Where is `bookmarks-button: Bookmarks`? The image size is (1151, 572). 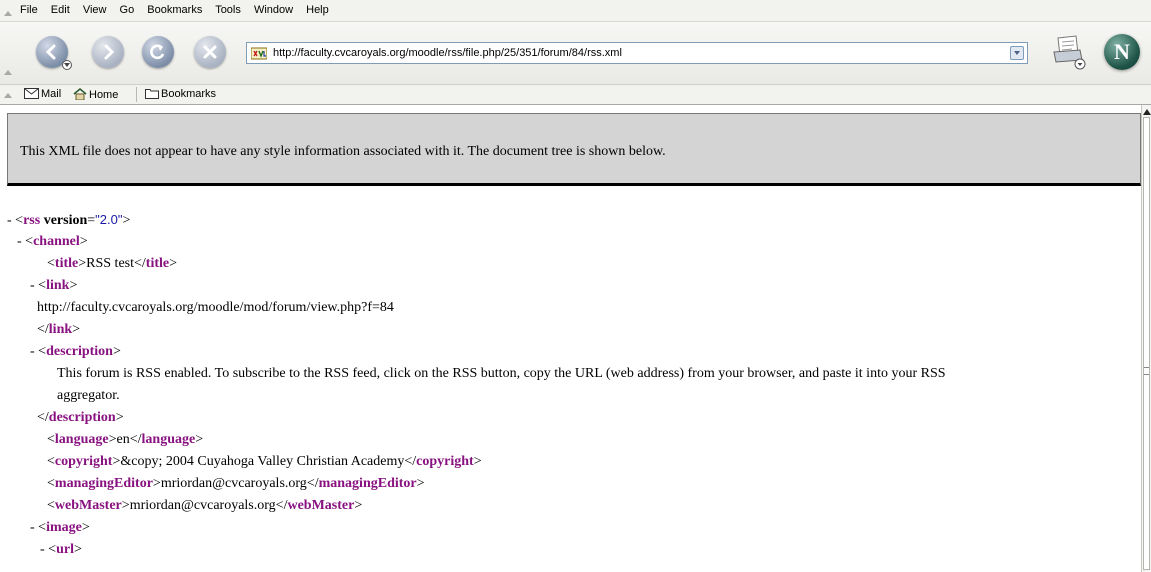
bookmarks-button: Bookmarks is located at coordinates (180, 94).